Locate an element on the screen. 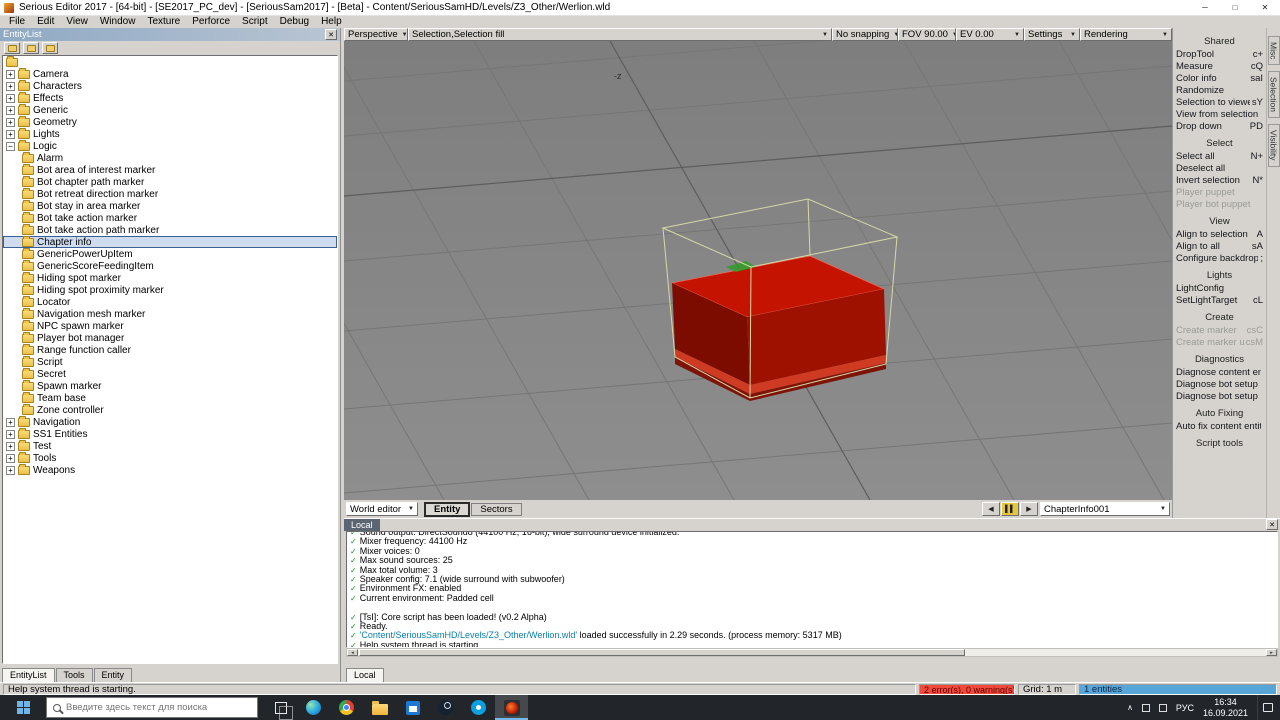  tree-item-spawn-marker: Spawn marker is located at coordinates (170, 385).